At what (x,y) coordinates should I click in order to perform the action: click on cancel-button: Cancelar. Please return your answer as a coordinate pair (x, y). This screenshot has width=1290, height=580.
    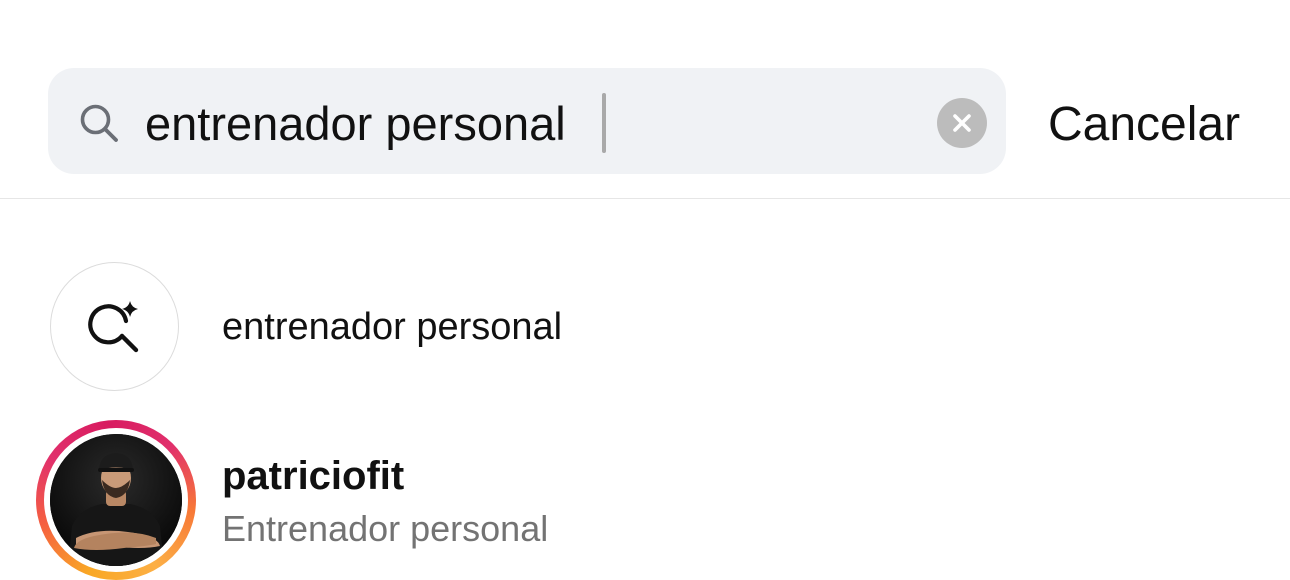
    Looking at the image, I should click on (1144, 124).